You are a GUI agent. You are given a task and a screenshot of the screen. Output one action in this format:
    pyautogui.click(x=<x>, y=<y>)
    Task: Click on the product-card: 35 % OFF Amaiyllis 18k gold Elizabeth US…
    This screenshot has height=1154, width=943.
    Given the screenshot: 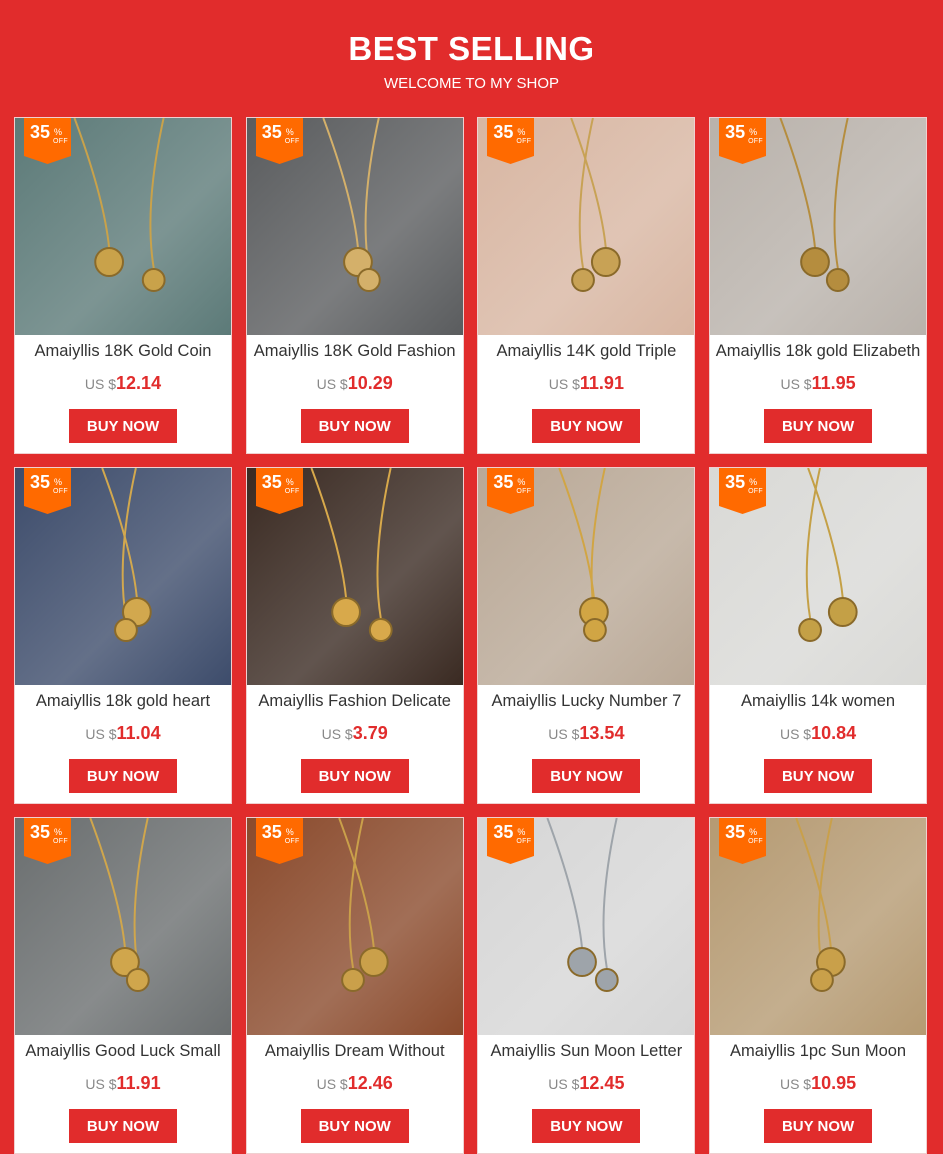 What is the action you would take?
    pyautogui.click(x=818, y=285)
    